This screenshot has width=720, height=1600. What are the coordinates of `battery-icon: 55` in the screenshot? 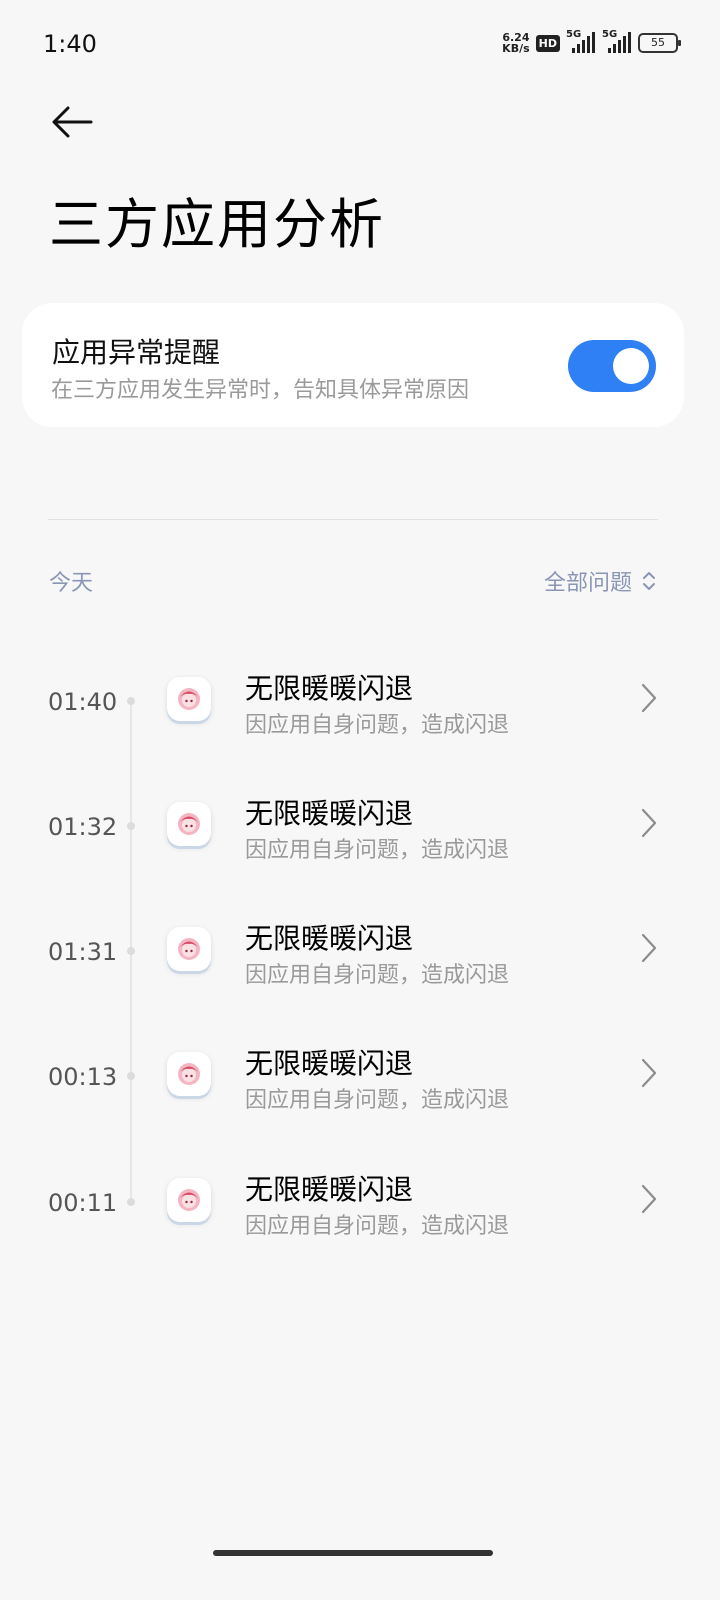 It's located at (659, 43).